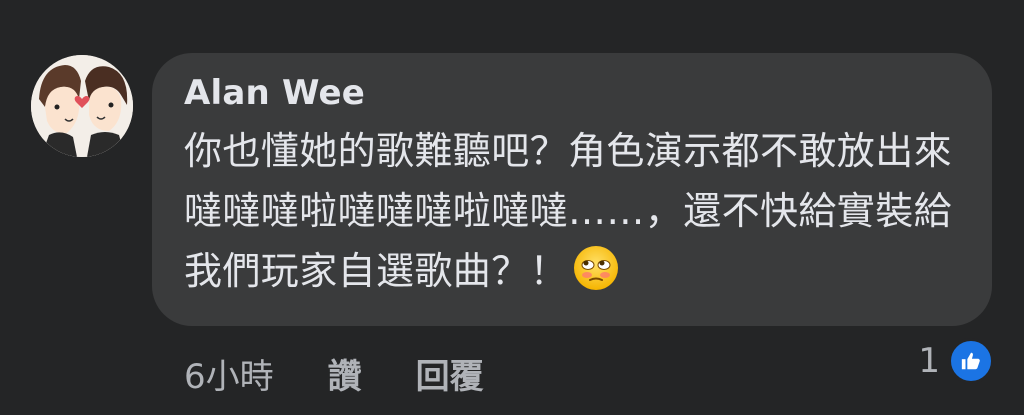  I want to click on comment-actions: 6小時 讚 回覆, so click(334, 373).